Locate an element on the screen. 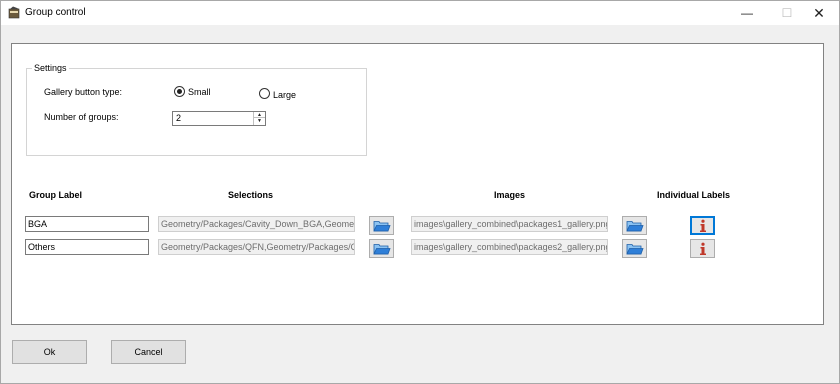  number-of-groups-stepper: 2 ▲ ▼ is located at coordinates (219, 118).